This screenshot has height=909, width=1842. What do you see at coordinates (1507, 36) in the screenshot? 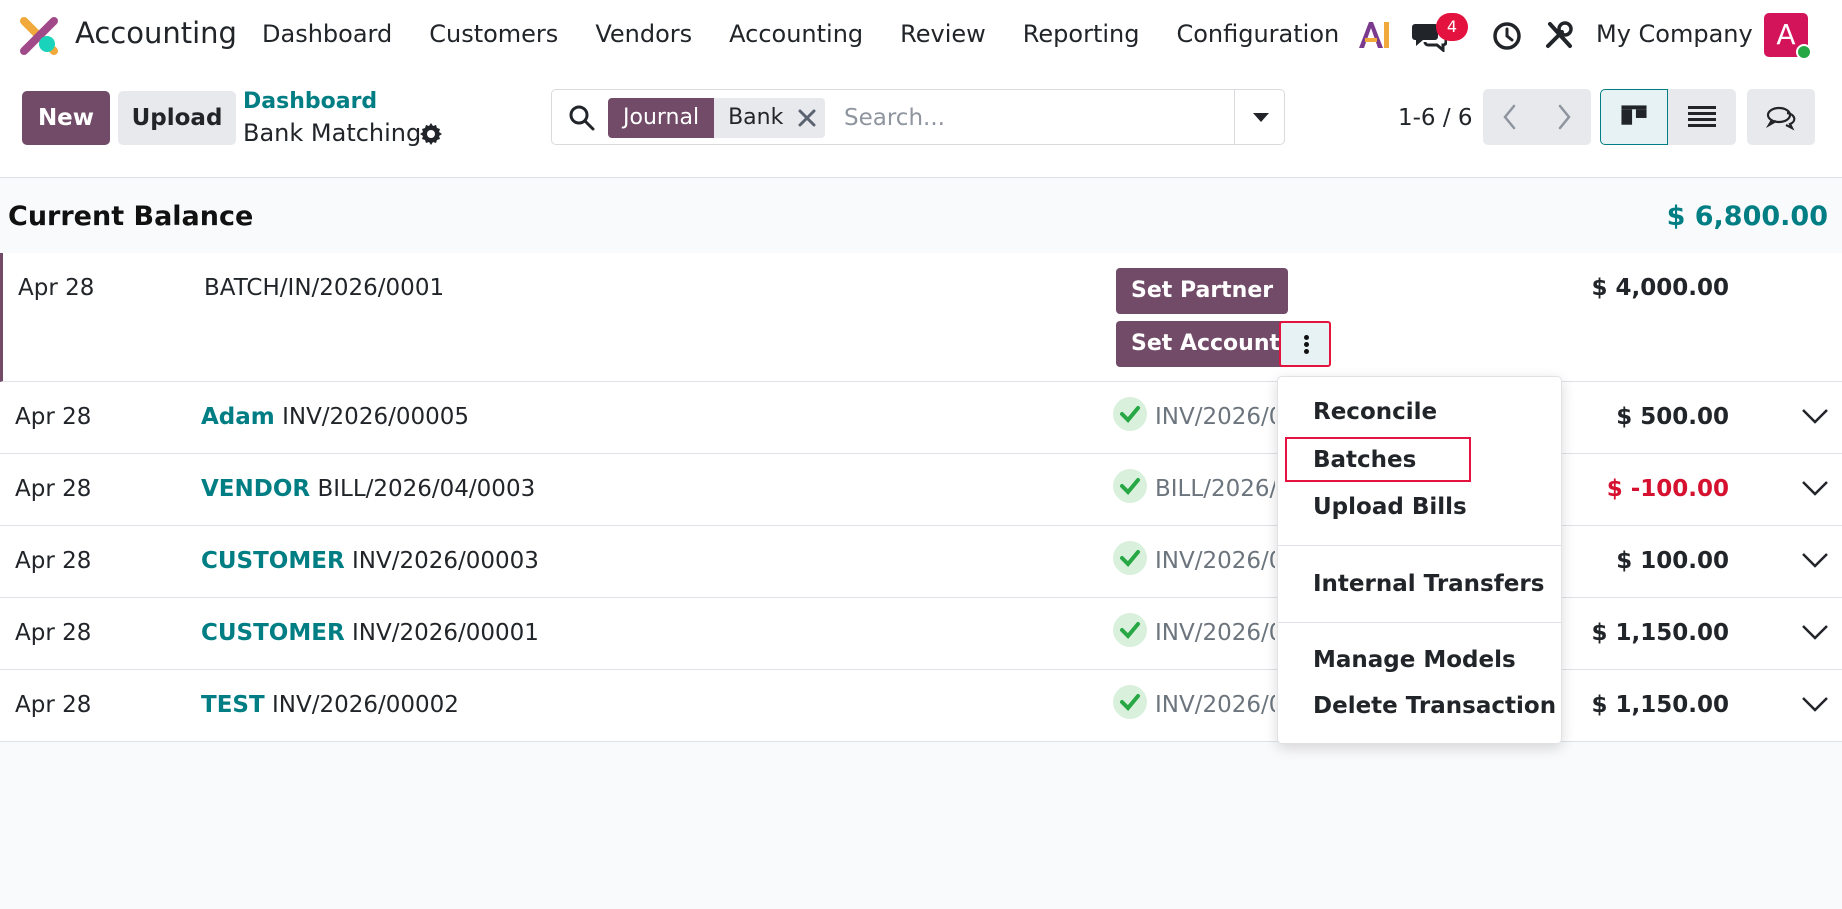
I see `activity-clock-icon` at bounding box center [1507, 36].